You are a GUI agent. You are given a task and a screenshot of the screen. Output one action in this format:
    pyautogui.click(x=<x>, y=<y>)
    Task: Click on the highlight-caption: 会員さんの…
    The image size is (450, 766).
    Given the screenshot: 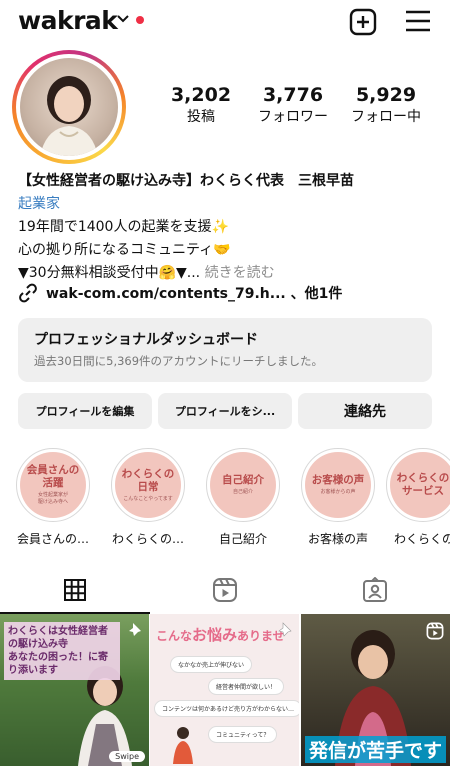 What is the action you would take?
    pyautogui.click(x=52, y=539)
    